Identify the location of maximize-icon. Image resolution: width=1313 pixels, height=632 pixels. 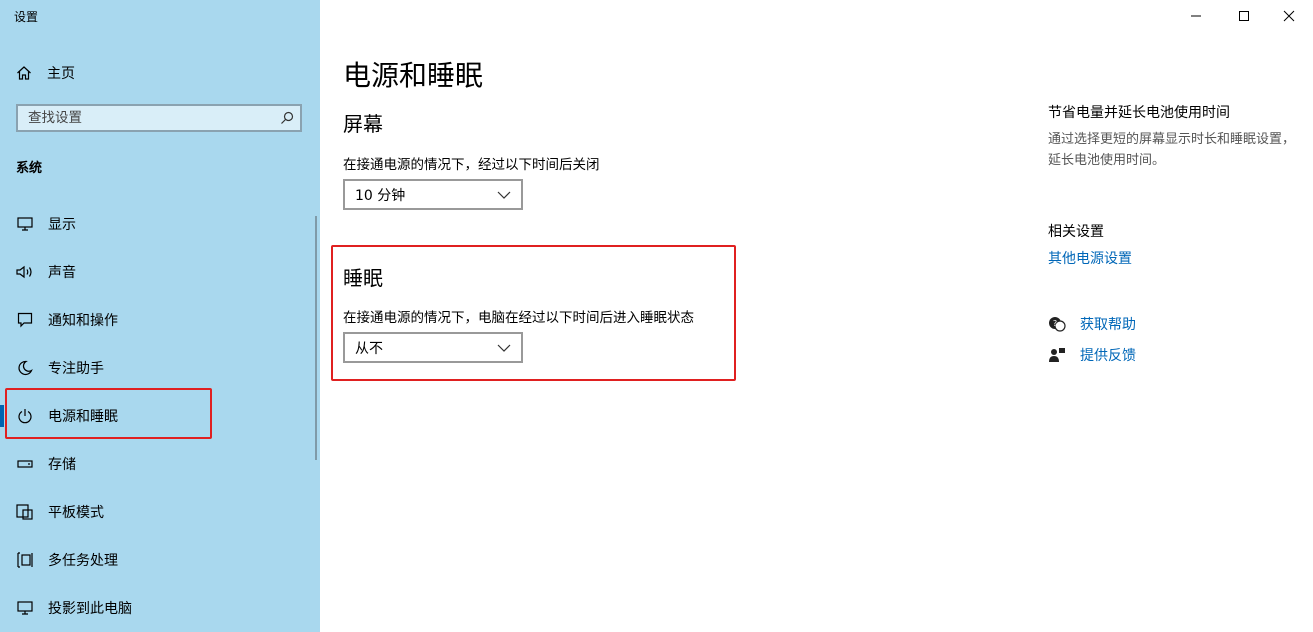
(1244, 16).